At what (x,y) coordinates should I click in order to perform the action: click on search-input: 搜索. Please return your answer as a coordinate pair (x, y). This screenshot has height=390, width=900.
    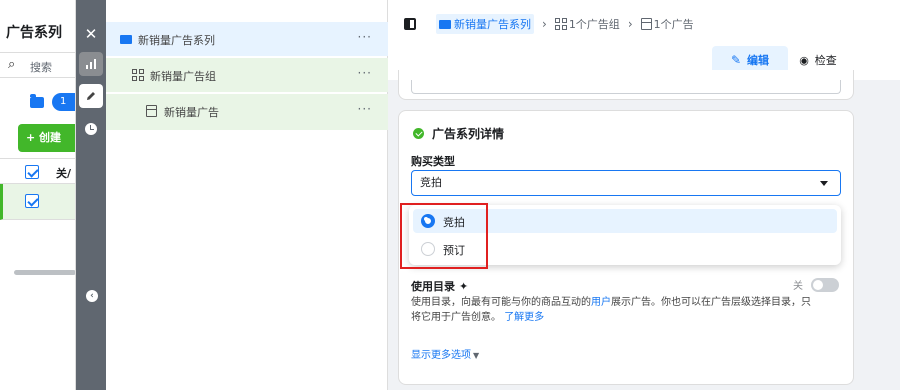
    Looking at the image, I should click on (41, 67).